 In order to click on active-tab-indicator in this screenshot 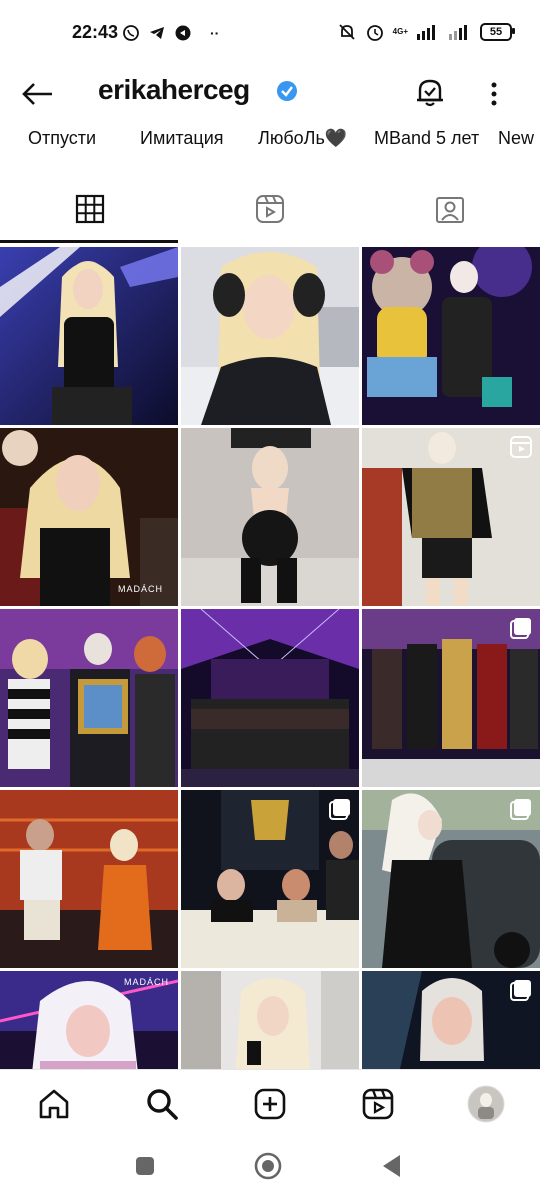, I will do `click(89, 241)`.